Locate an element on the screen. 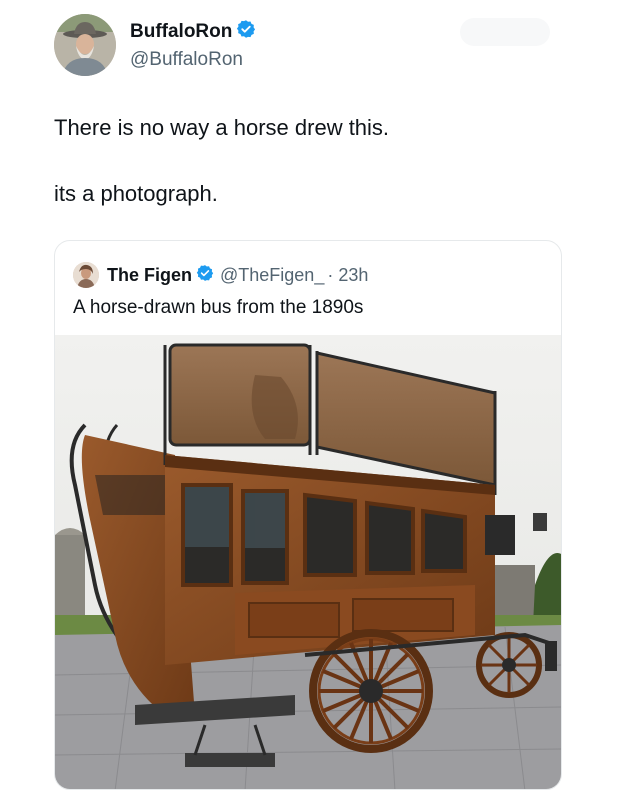  tweet-text-line-2: its a photograph. is located at coordinates (136, 193).